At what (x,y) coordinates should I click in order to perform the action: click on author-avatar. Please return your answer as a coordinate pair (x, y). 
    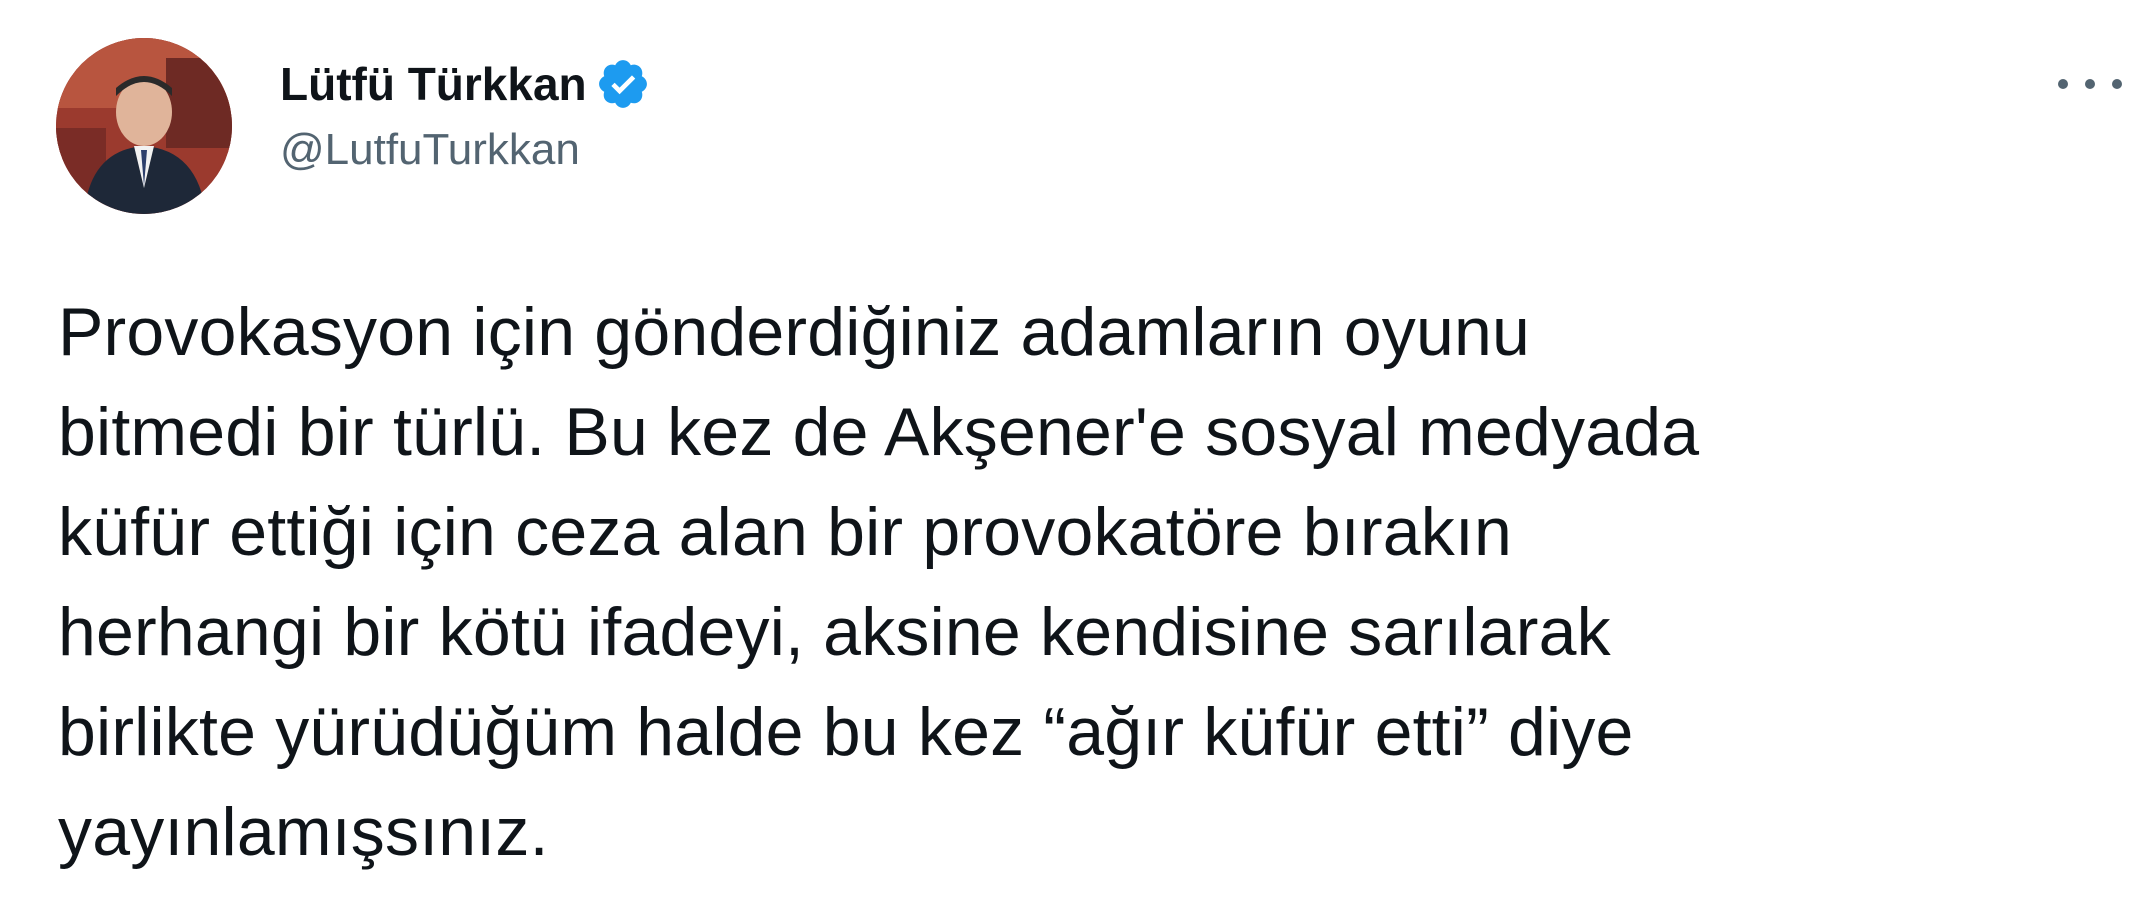
    Looking at the image, I should click on (144, 126).